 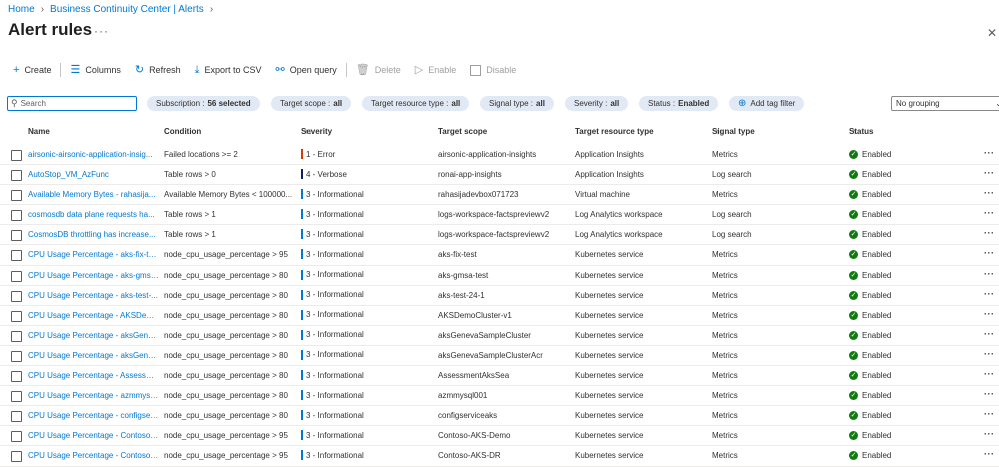 What do you see at coordinates (767, 103) in the screenshot?
I see `add-tag-filter-button: ⊕ Add tag filter` at bounding box center [767, 103].